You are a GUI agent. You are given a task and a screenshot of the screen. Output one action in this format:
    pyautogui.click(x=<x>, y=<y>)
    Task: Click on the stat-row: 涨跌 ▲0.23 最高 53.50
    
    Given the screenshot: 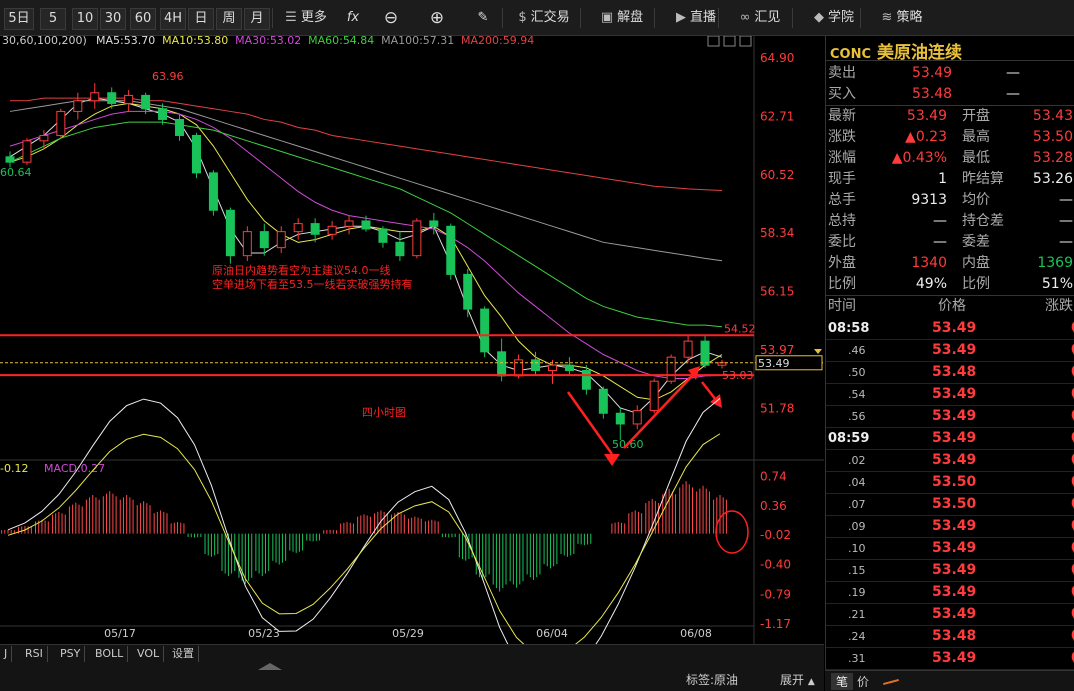 What is the action you would take?
    pyautogui.click(x=950, y=137)
    